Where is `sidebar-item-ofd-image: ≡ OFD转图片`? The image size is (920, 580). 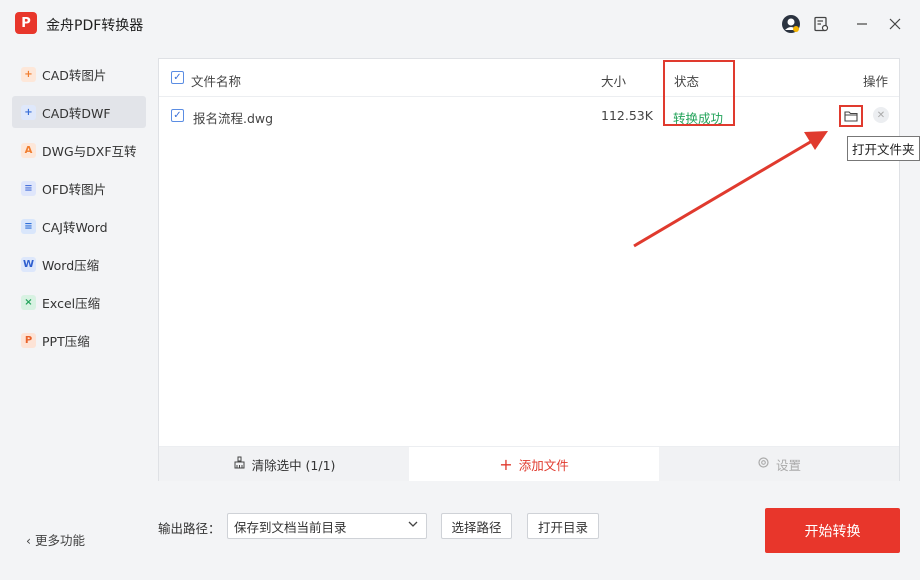 sidebar-item-ofd-image: ≡ OFD转图片 is located at coordinates (79, 188).